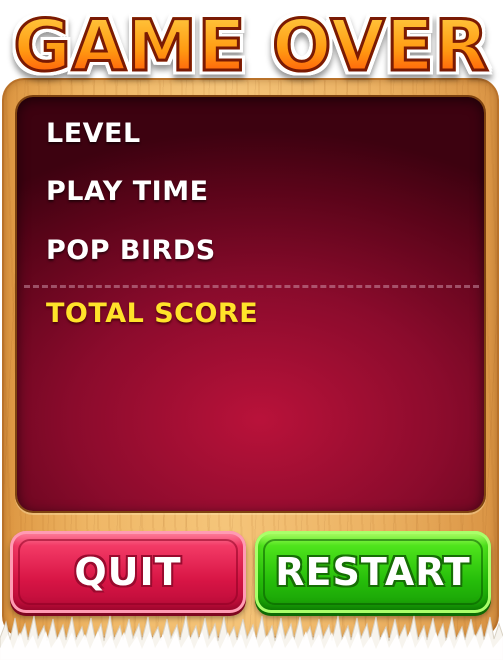  I want to click on quit-button-label: QUIT, so click(128, 572).